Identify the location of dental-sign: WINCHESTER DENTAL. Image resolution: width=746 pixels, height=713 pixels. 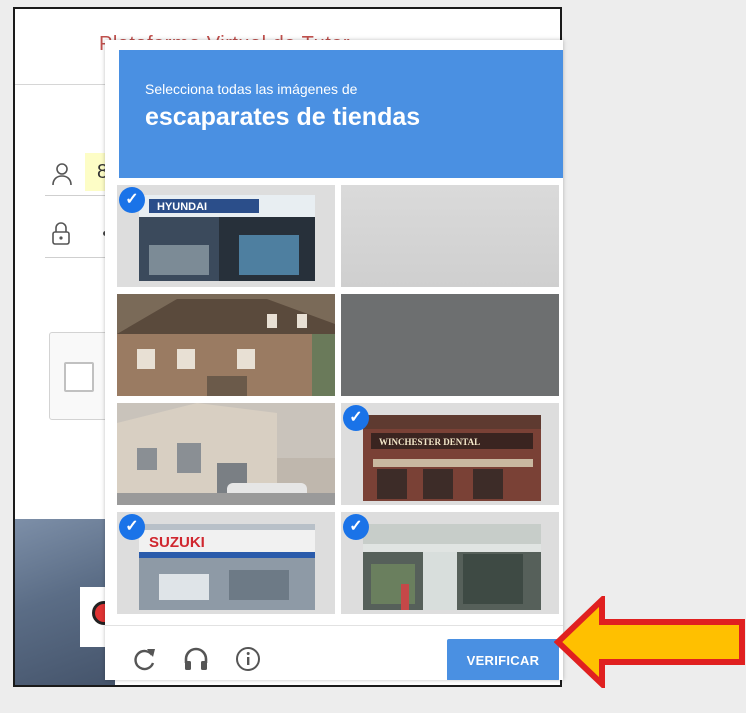
(429, 442).